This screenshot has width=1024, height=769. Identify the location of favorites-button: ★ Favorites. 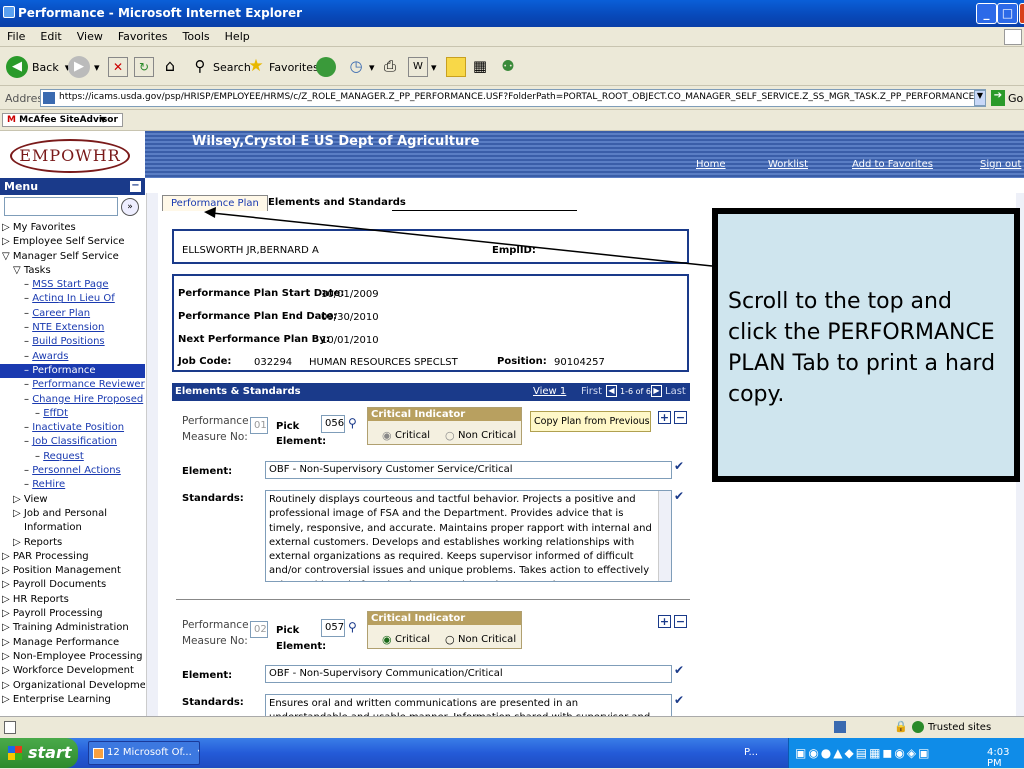
(282, 67).